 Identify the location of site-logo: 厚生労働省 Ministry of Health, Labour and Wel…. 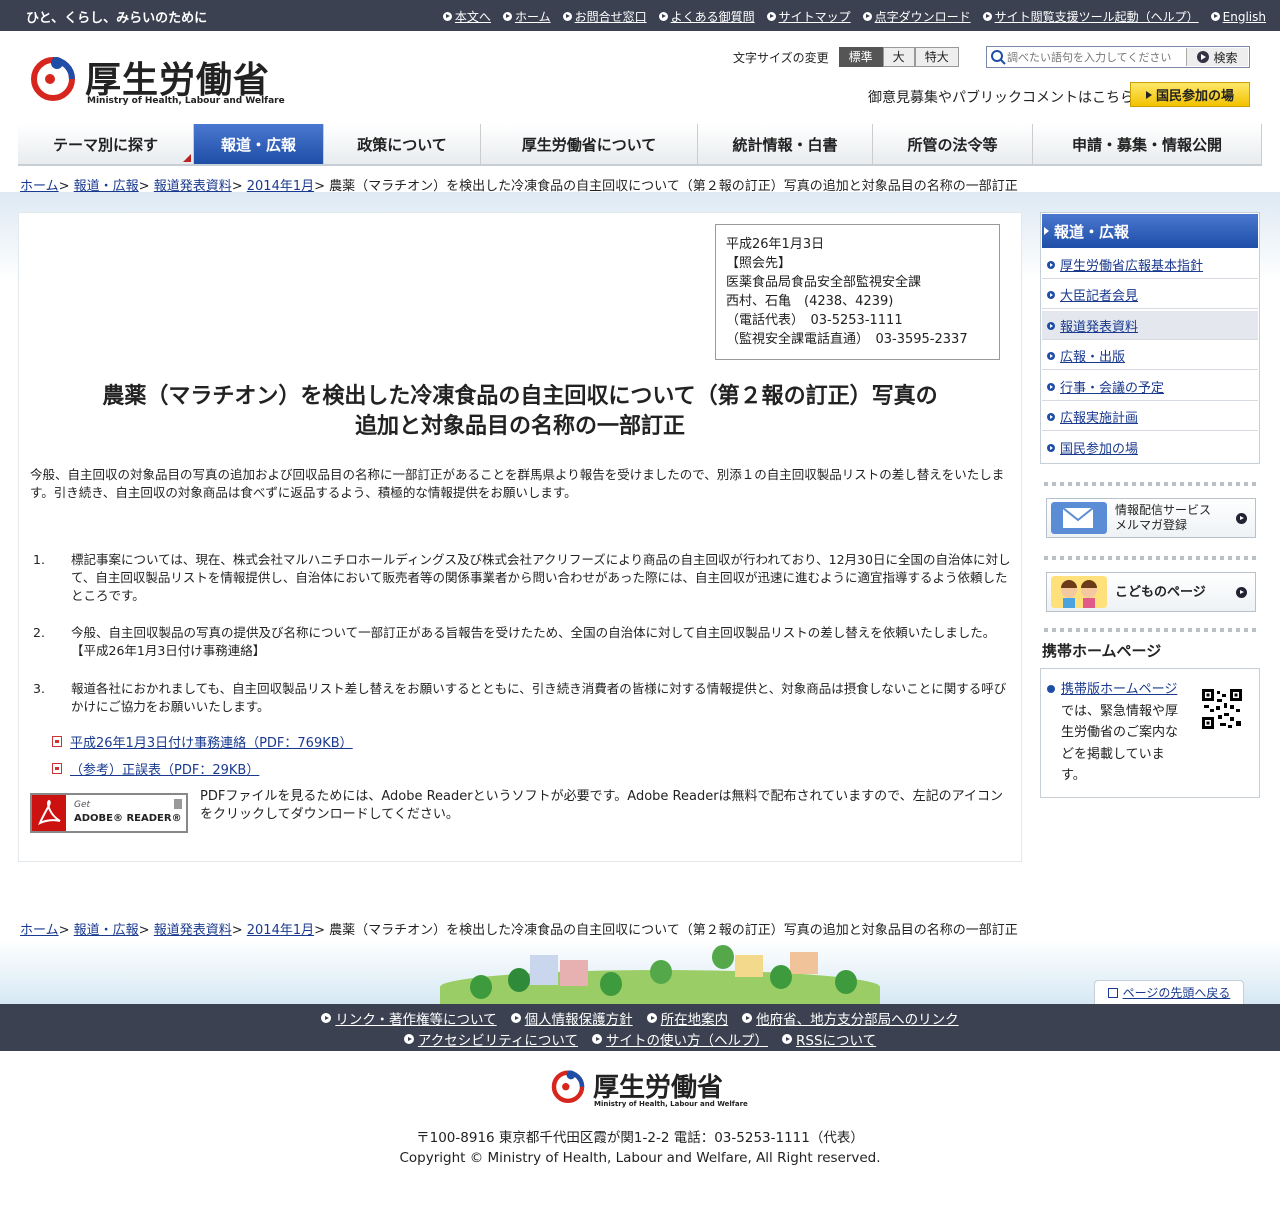
(157, 81).